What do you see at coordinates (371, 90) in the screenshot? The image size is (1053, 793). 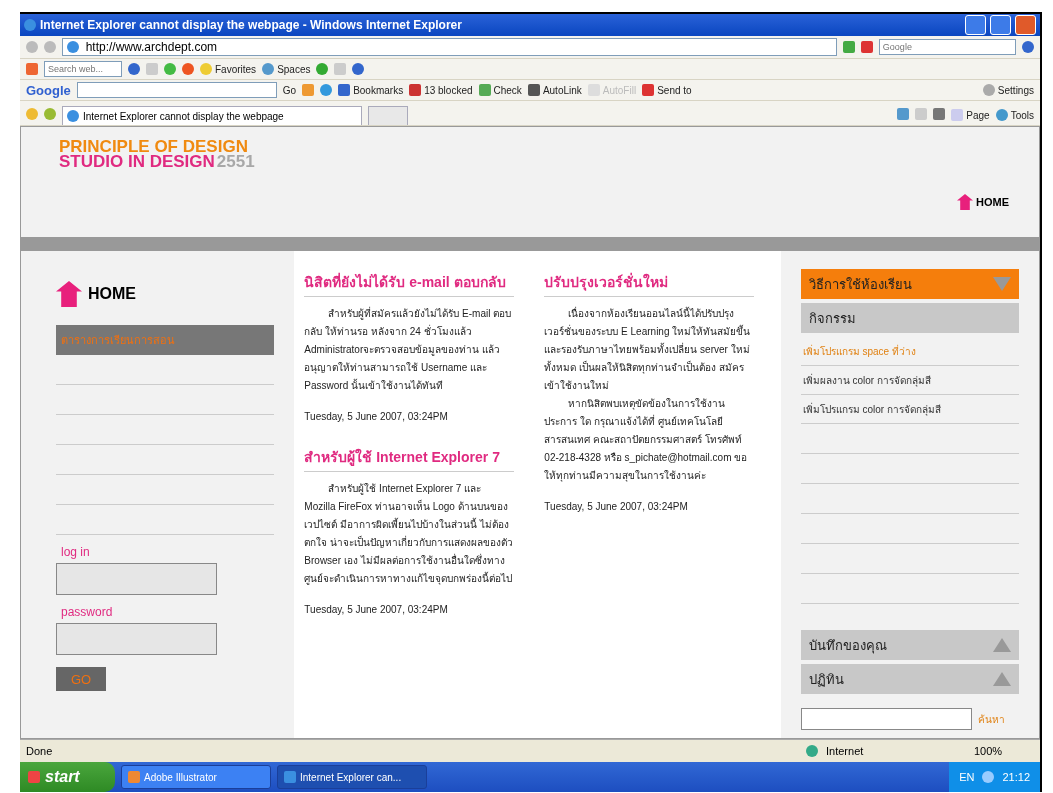 I see `toolbar-button: Bookmarks` at bounding box center [371, 90].